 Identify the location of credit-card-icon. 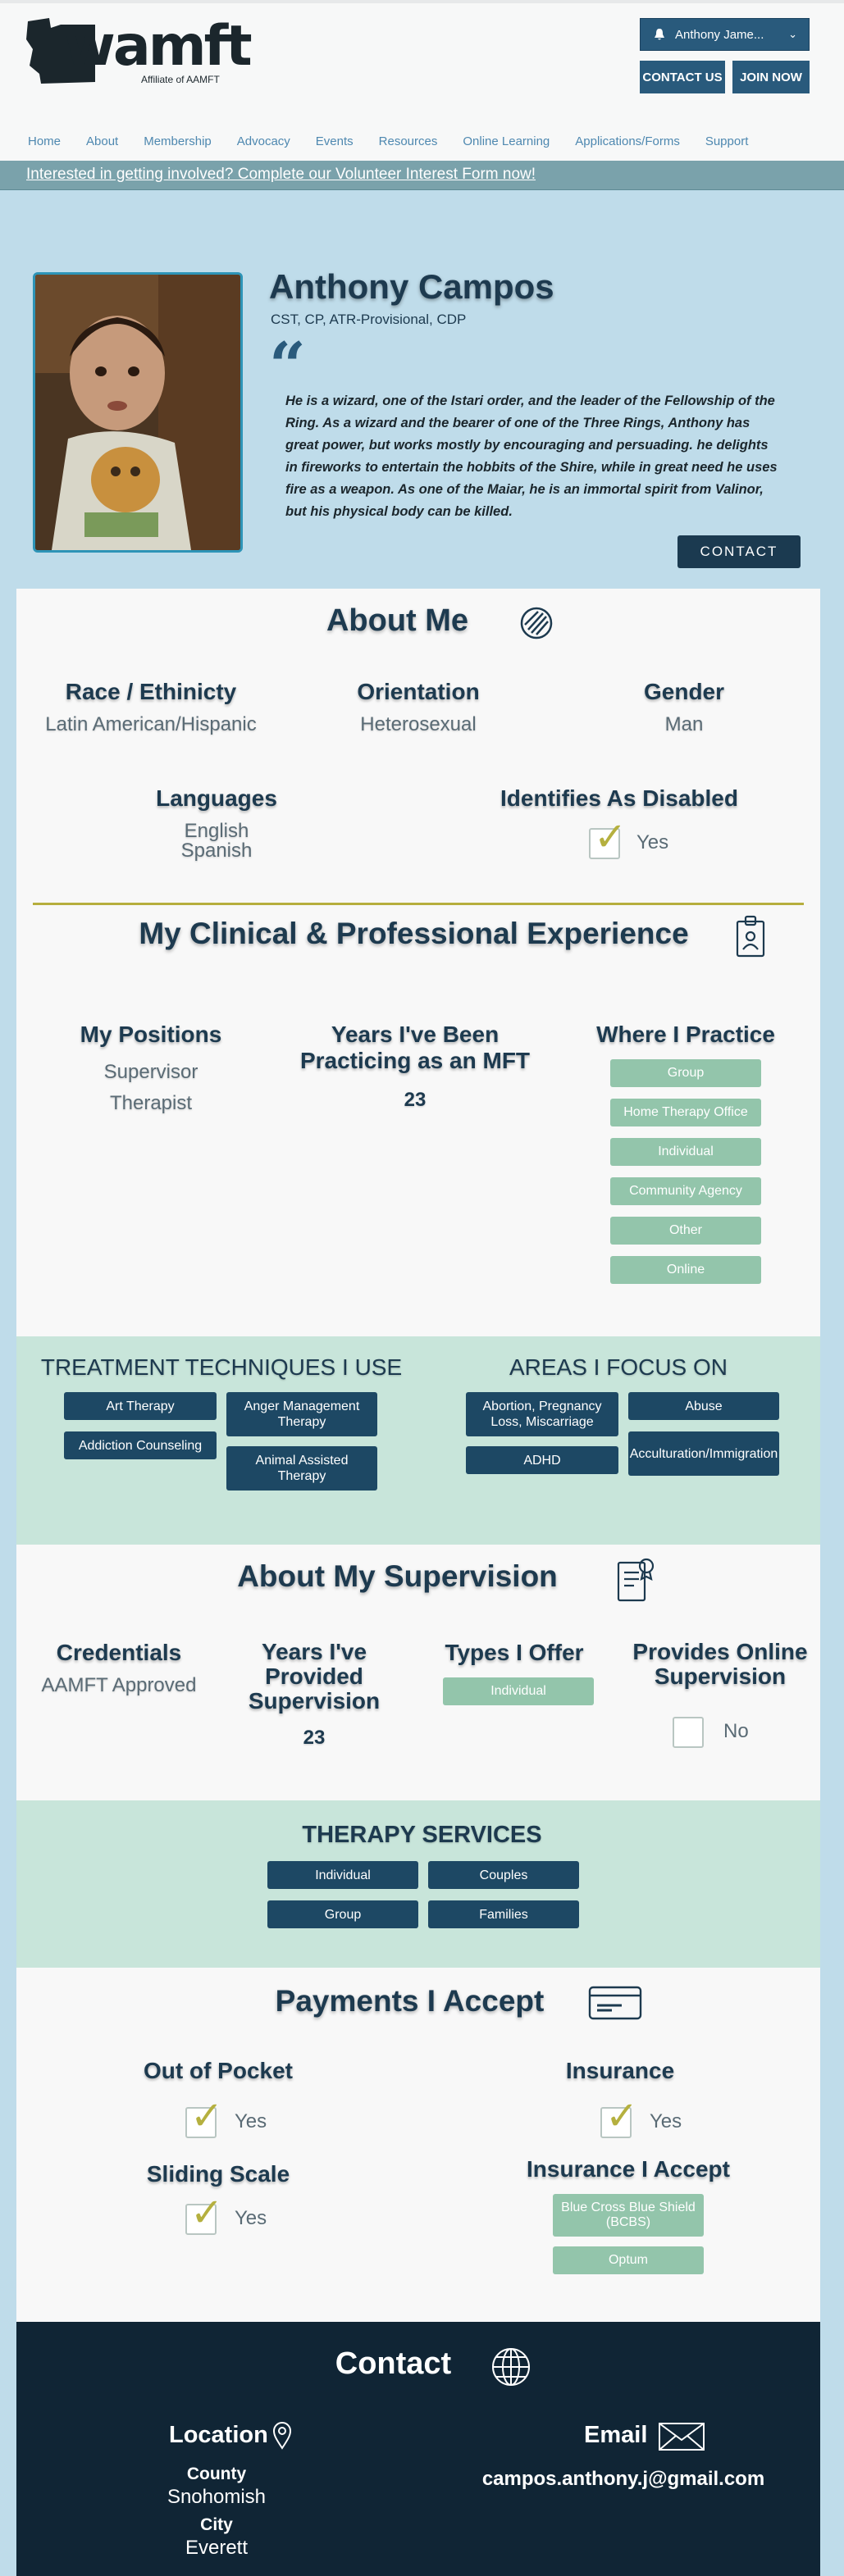
(615, 2003).